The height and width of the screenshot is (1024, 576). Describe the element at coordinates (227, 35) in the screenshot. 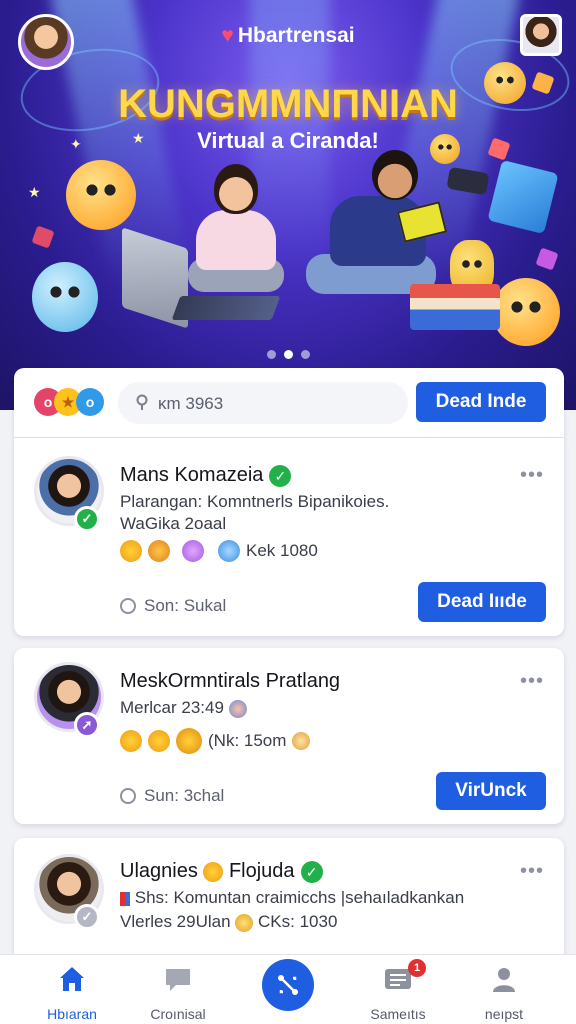

I see `heart-icon: ♥` at that location.